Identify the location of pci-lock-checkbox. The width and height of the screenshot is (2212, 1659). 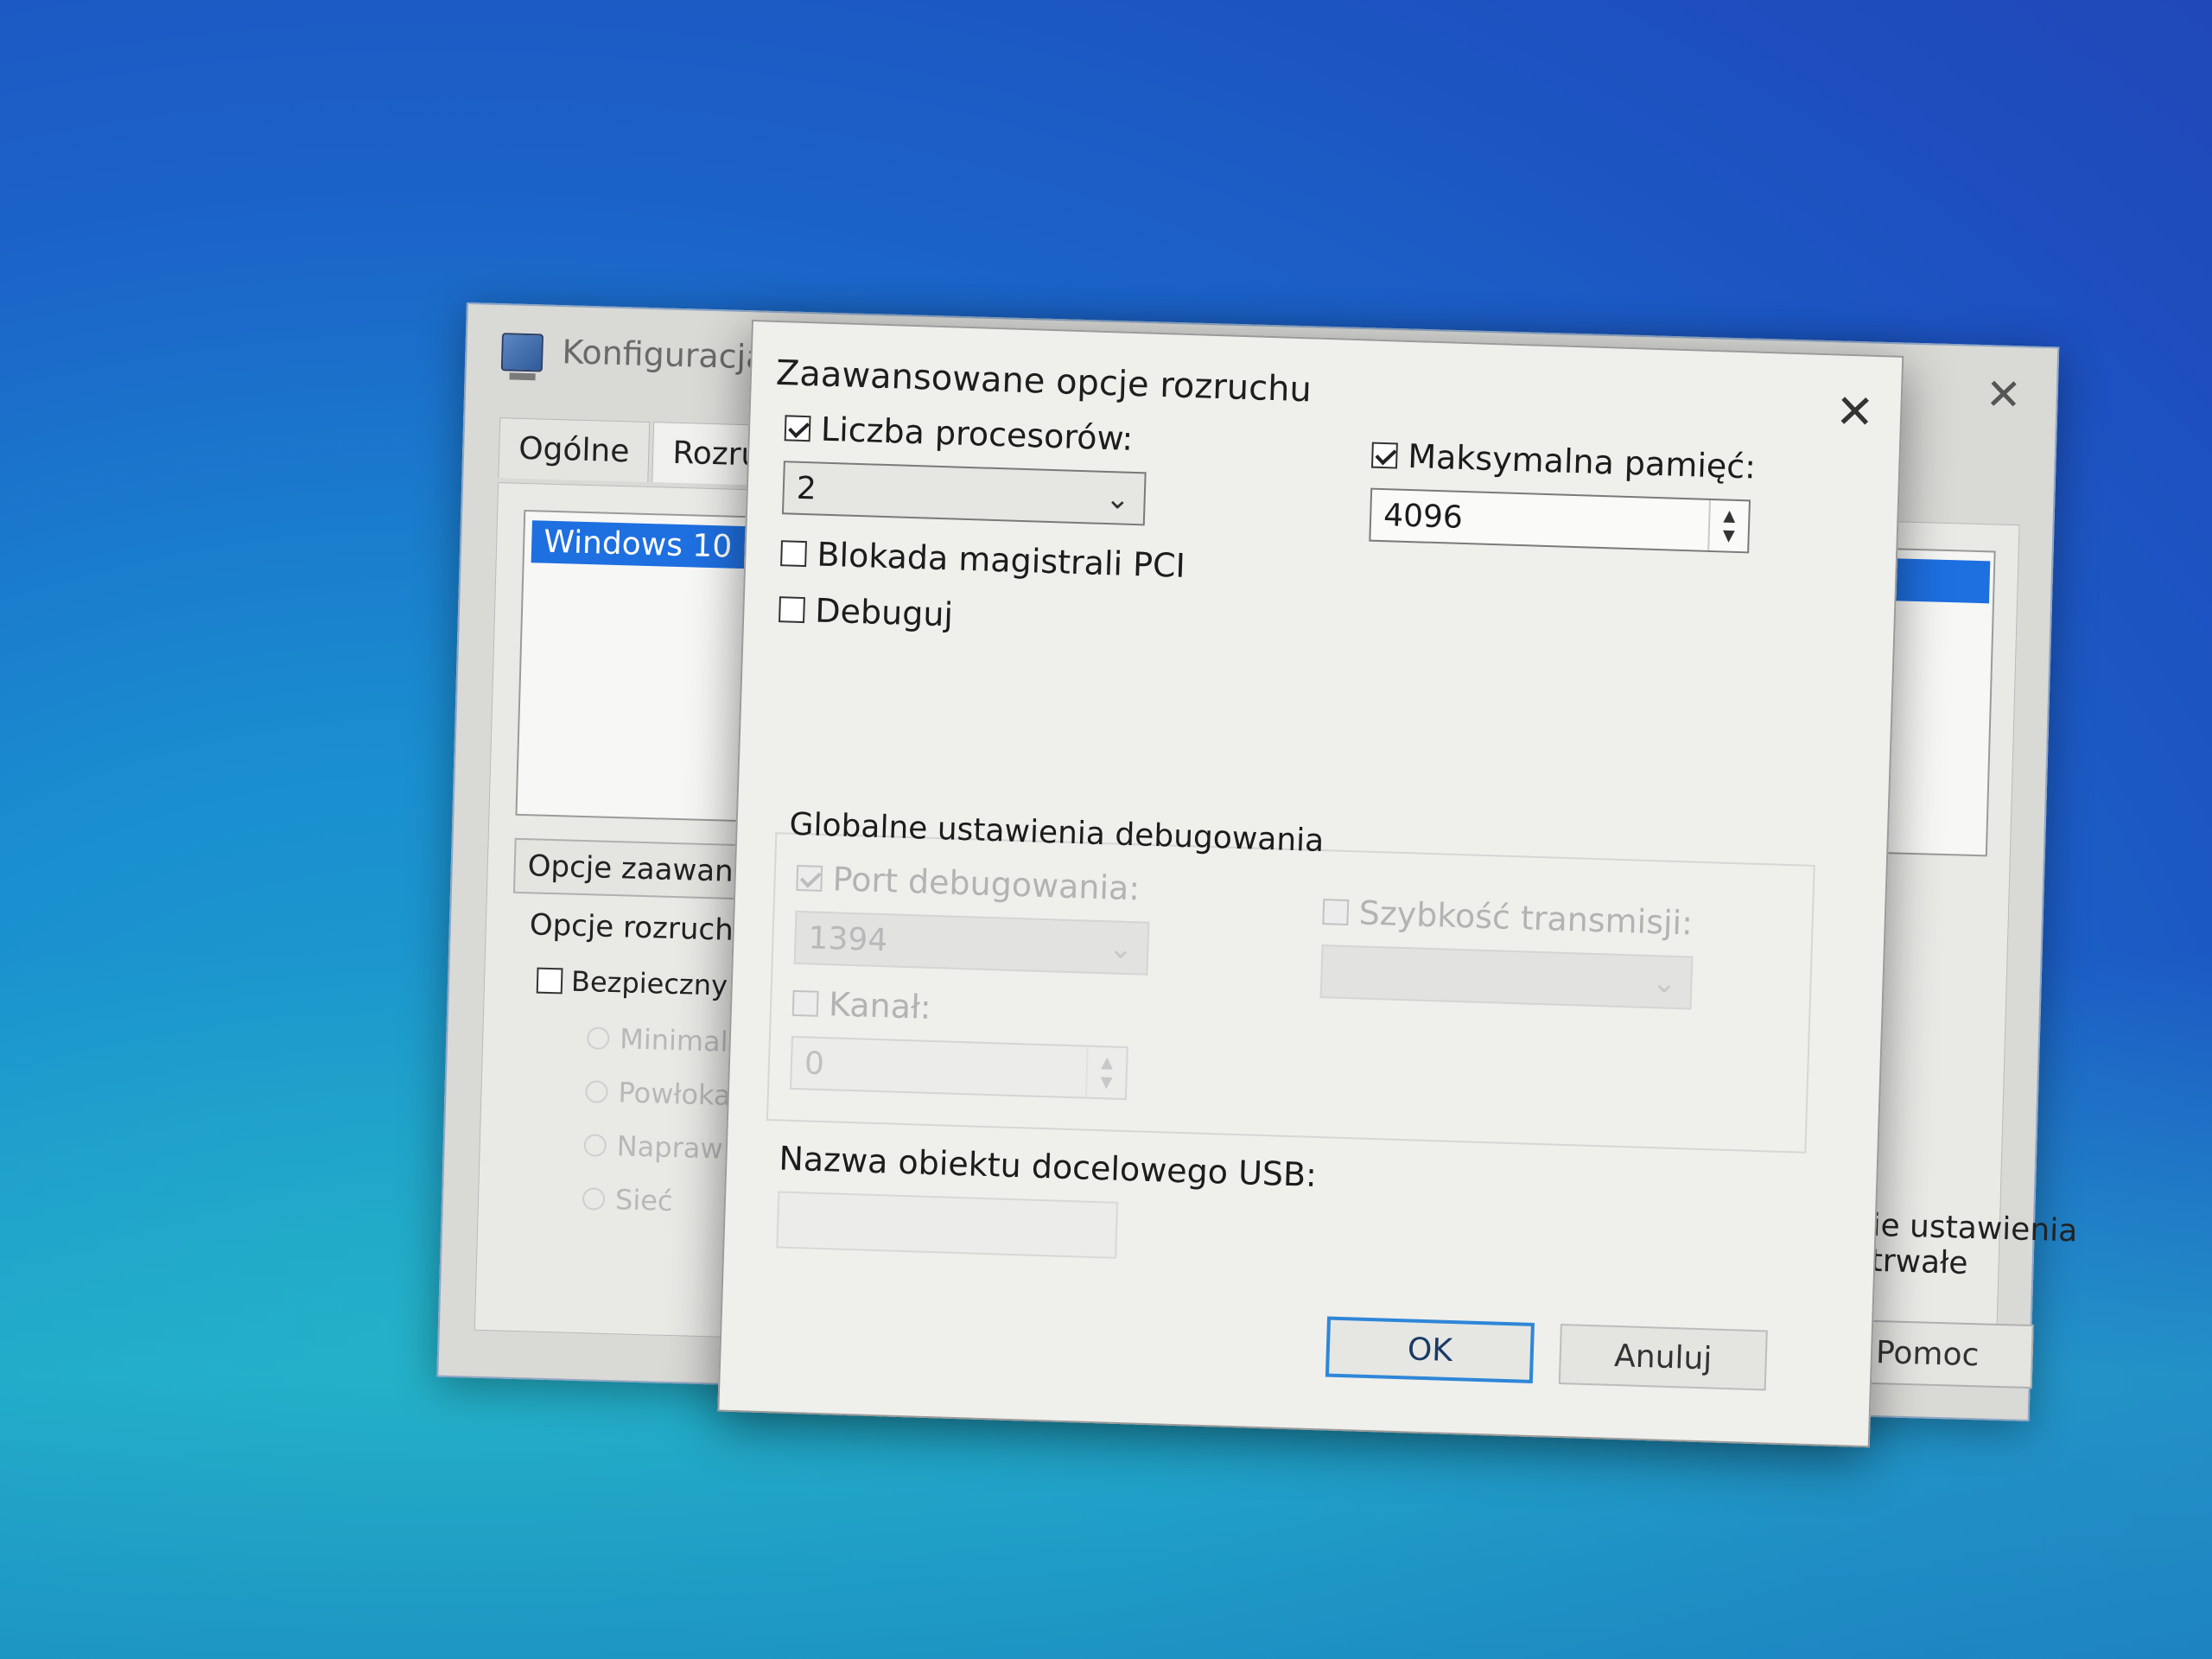
(793, 554).